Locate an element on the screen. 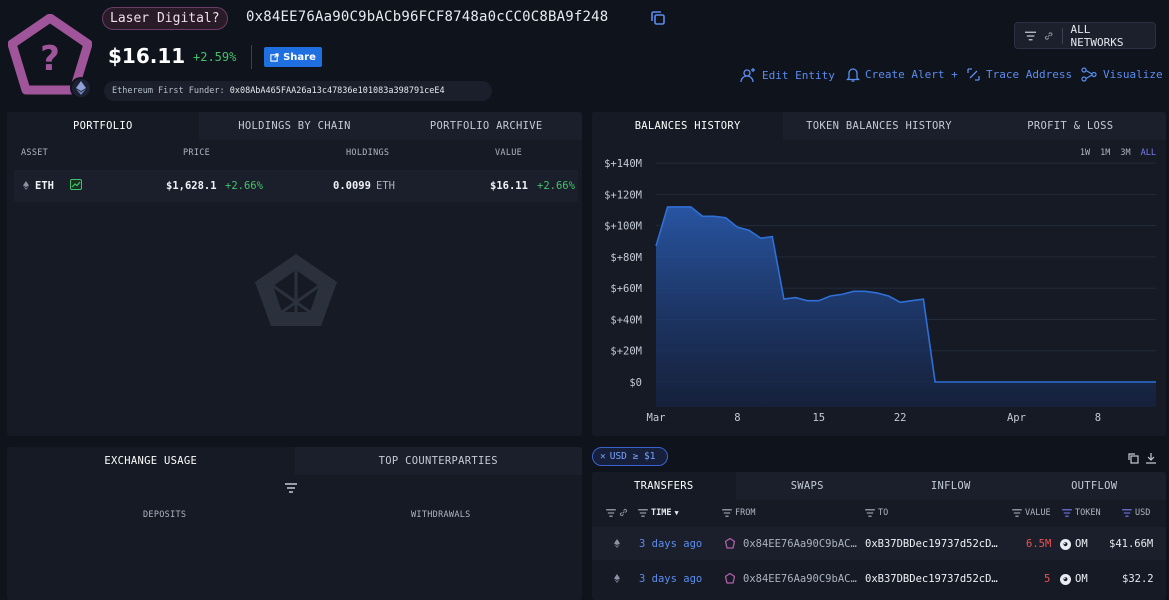 The width and height of the screenshot is (1169, 600). y-tick-label: $+40M is located at coordinates (626, 320).